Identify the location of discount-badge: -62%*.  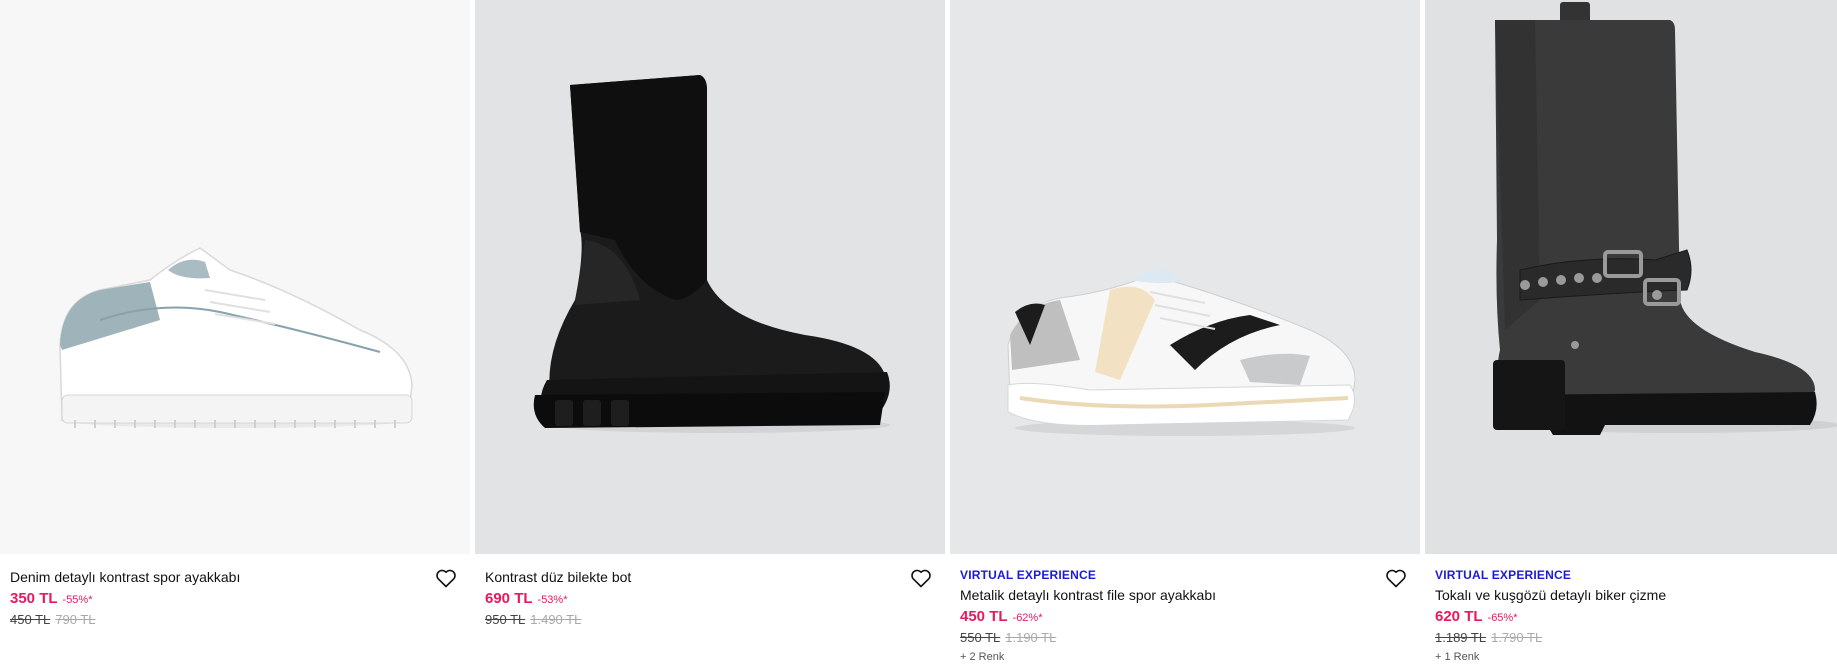
(1027, 618).